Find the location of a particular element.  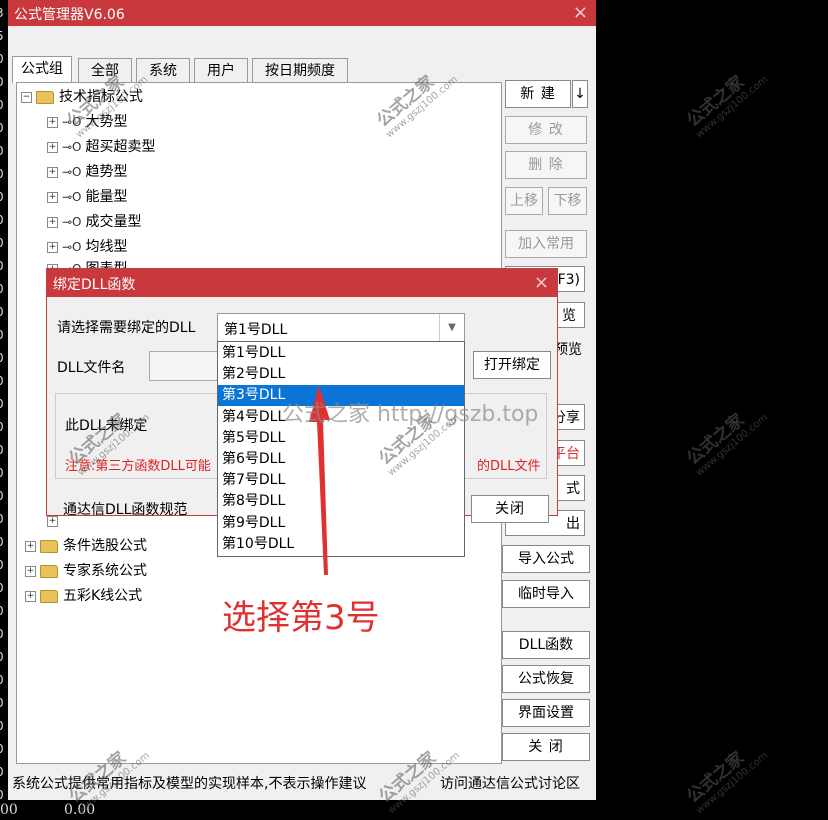

tab-user: 用户 is located at coordinates (221, 70).